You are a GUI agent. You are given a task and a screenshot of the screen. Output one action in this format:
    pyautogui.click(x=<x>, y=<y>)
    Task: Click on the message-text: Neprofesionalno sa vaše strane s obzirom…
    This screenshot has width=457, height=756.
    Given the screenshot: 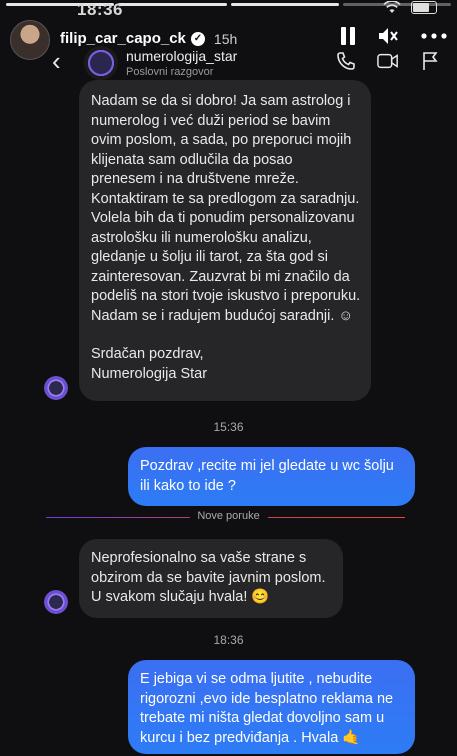 What is the action you would take?
    pyautogui.click(x=208, y=577)
    